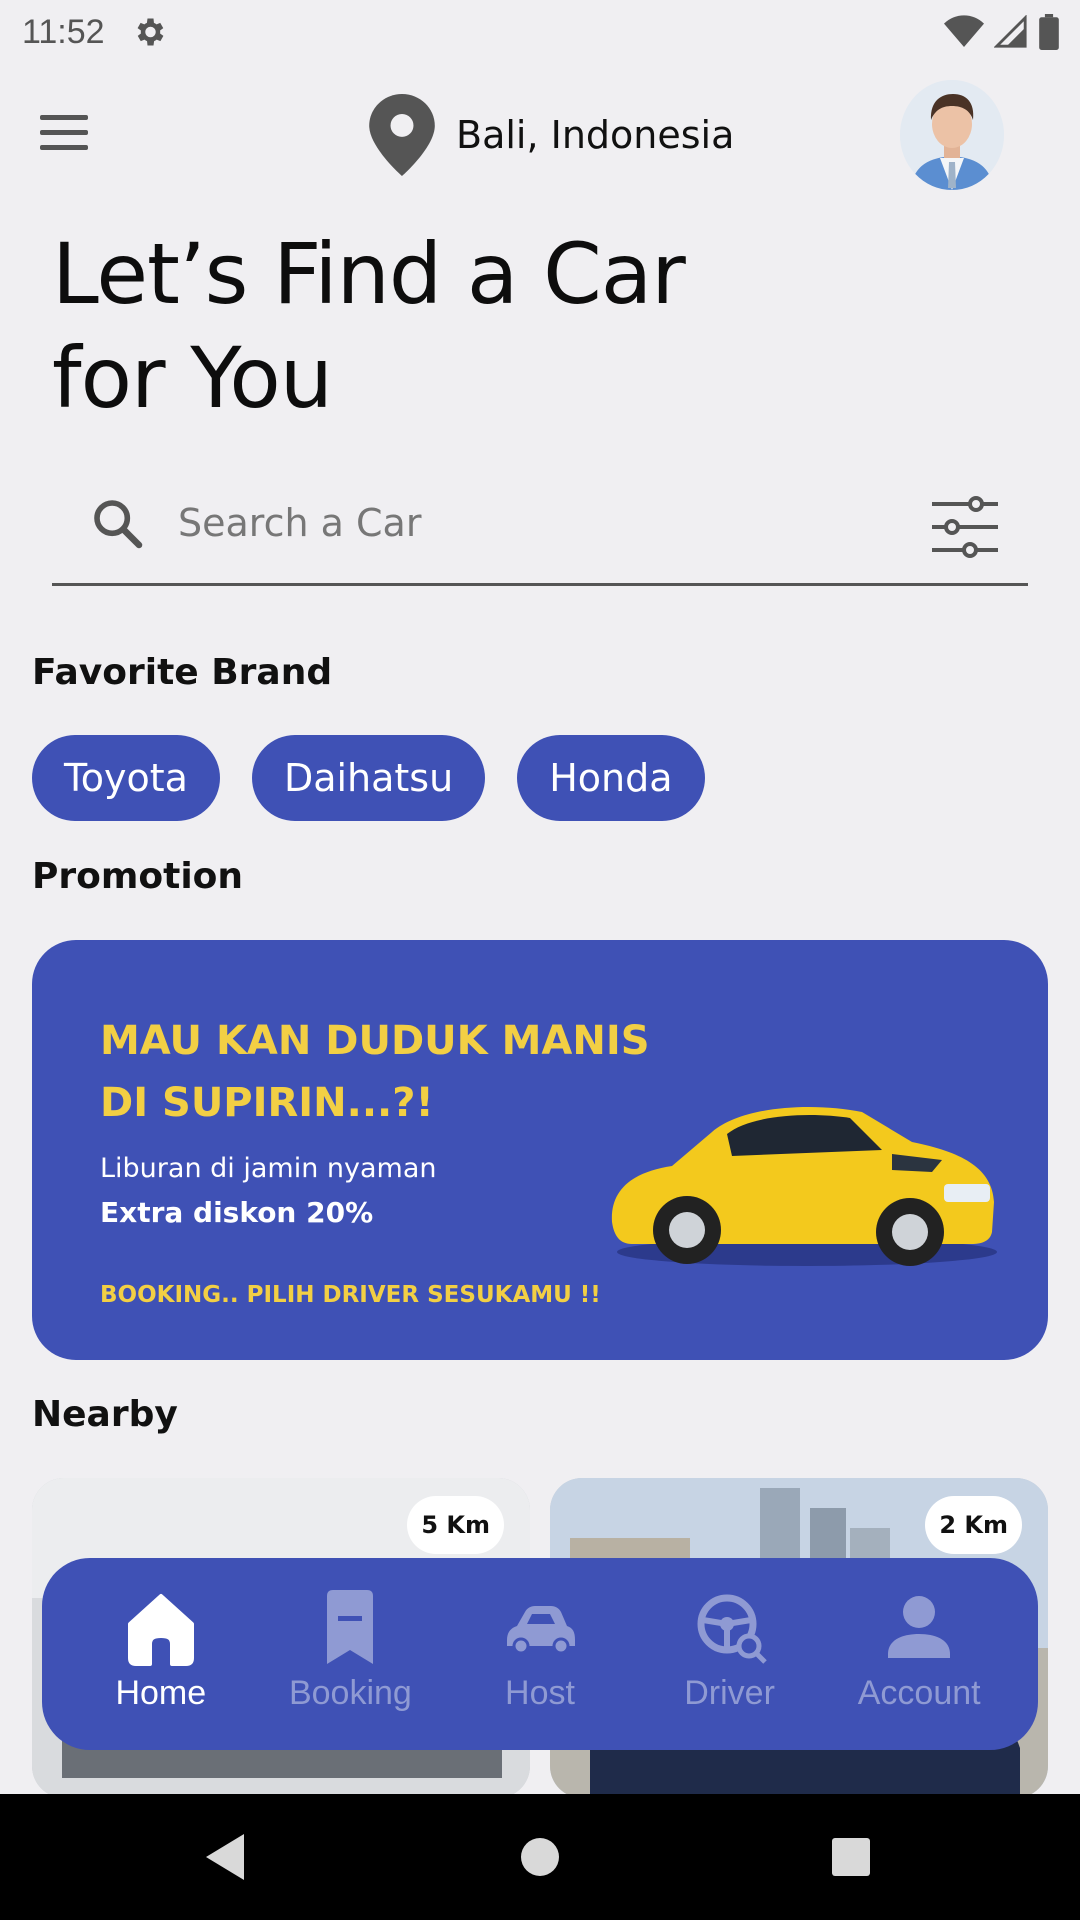 The width and height of the screenshot is (1080, 1920). I want to click on search-bar, so click(540, 532).